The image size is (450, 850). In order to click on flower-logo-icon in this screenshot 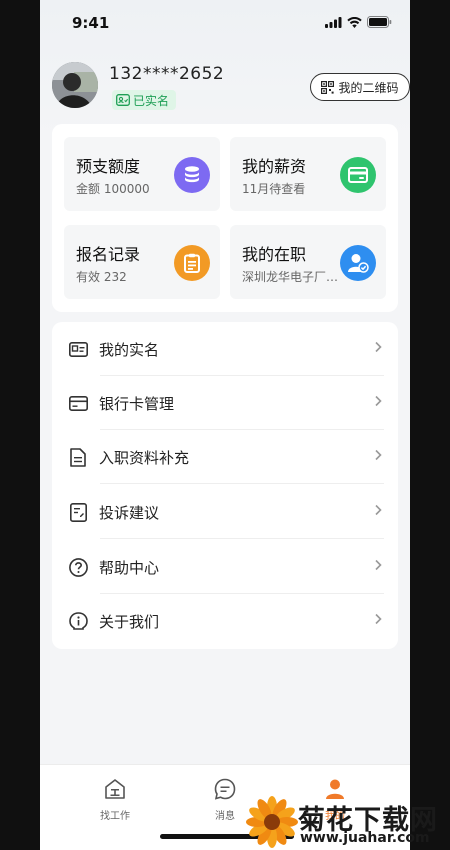, I will do `click(272, 822)`.